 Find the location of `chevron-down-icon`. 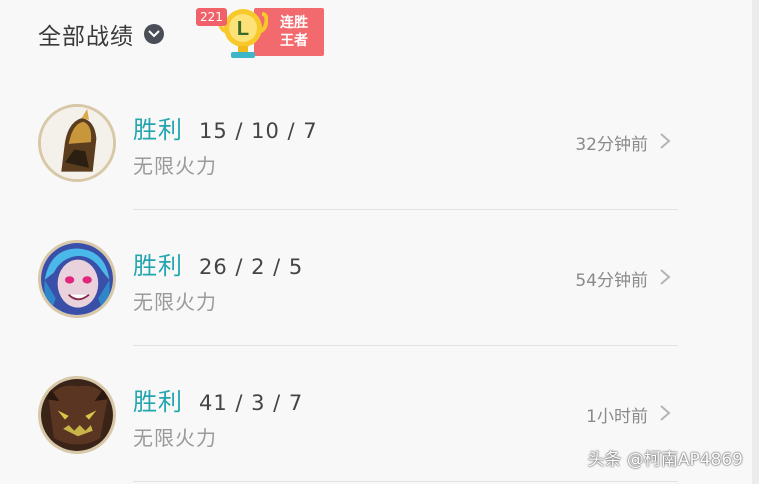

chevron-down-icon is located at coordinates (154, 34).